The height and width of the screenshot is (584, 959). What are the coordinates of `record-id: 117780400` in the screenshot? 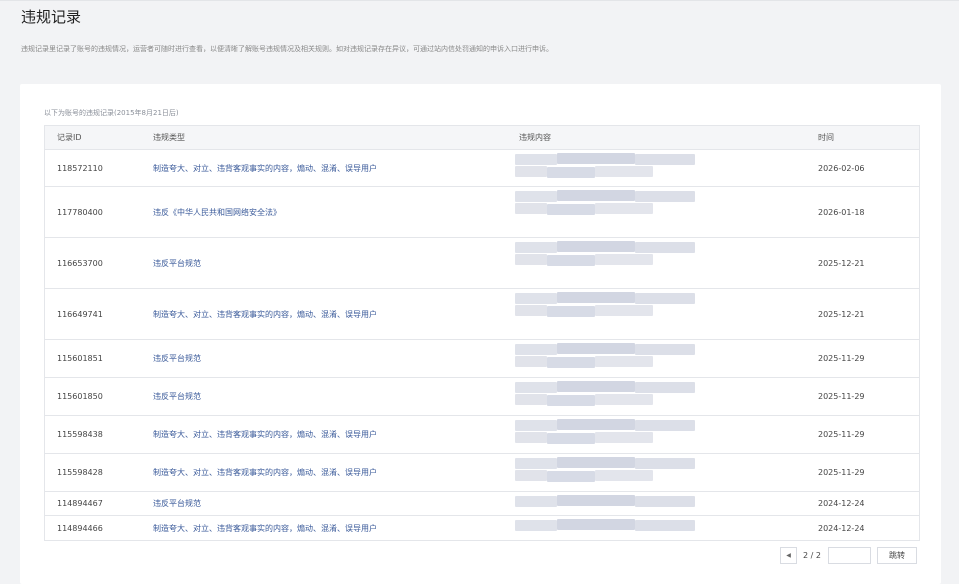 It's located at (80, 212).